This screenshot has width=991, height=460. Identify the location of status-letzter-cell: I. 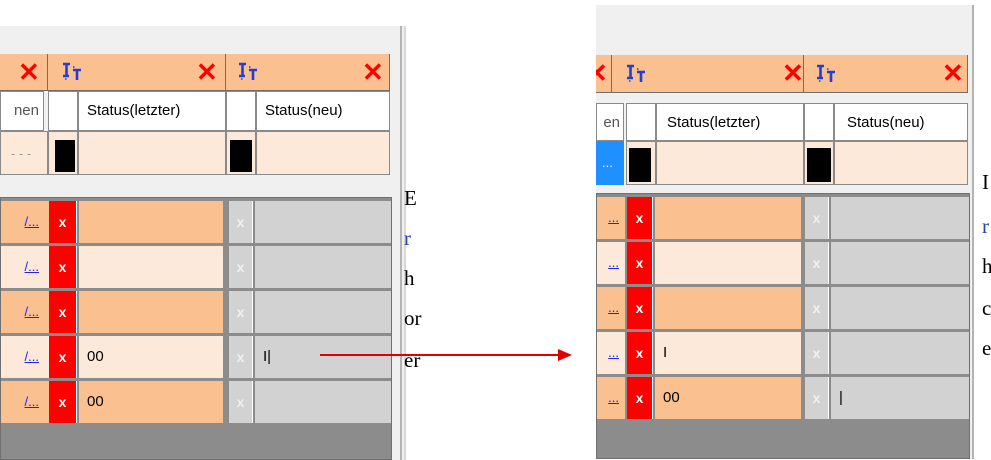
(728, 353).